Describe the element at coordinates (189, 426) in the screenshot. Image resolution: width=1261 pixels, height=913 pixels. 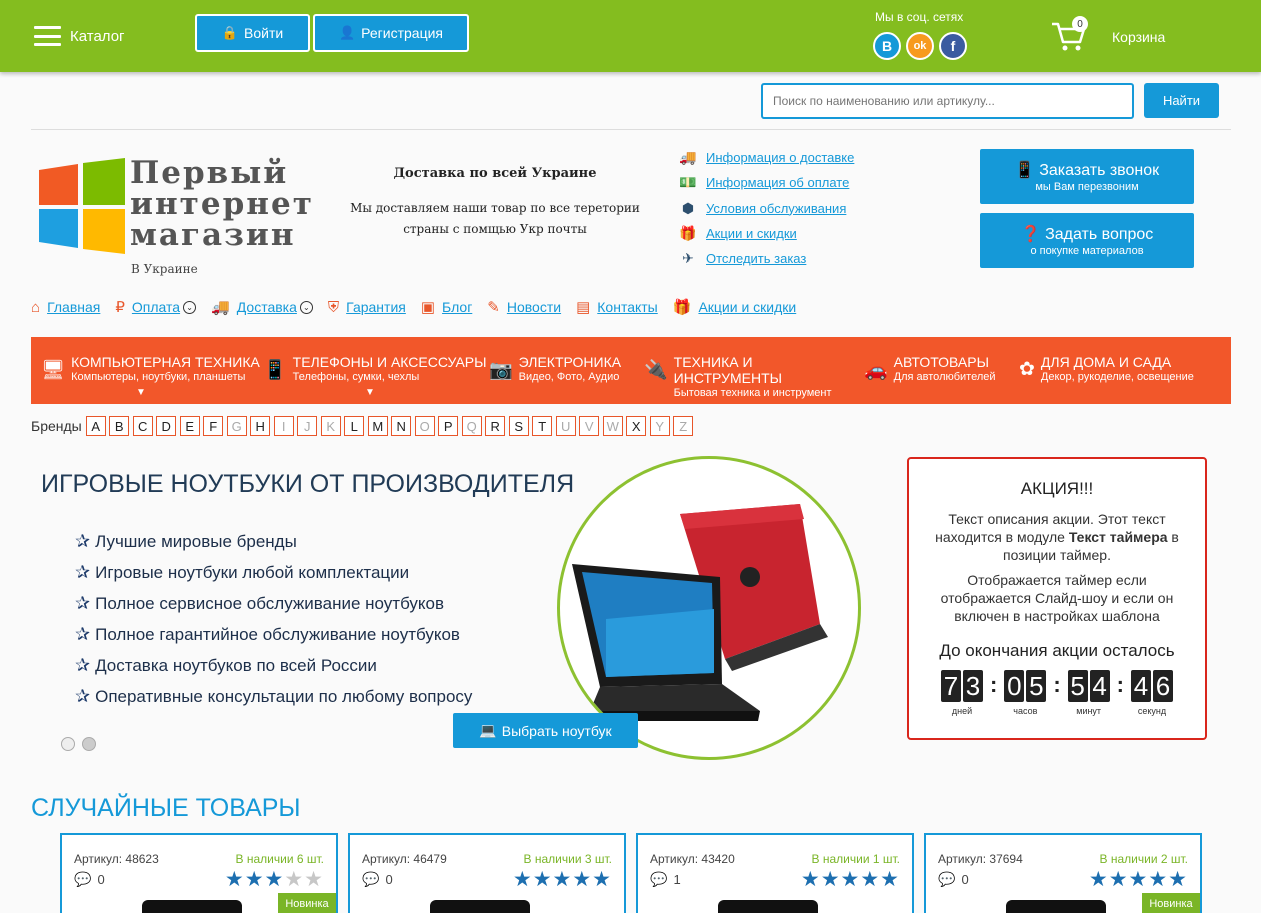
I see `brand-letter-e: E` at that location.